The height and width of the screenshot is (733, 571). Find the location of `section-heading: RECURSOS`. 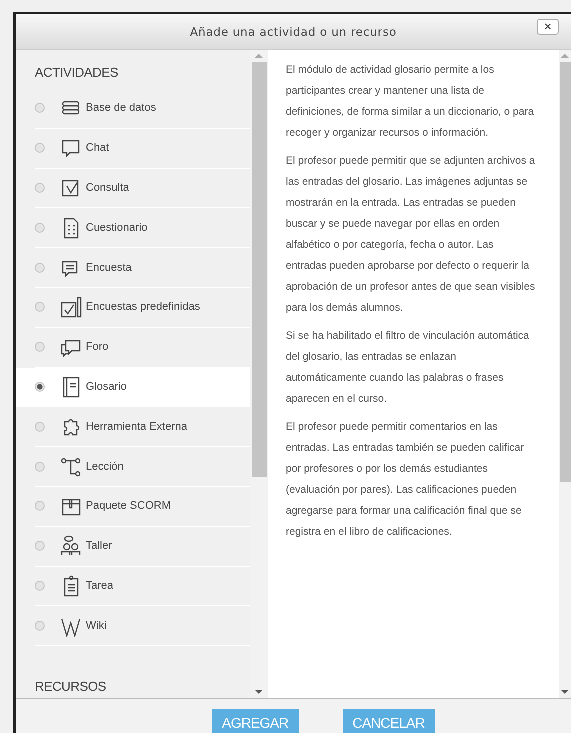

section-heading: RECURSOS is located at coordinates (71, 687).